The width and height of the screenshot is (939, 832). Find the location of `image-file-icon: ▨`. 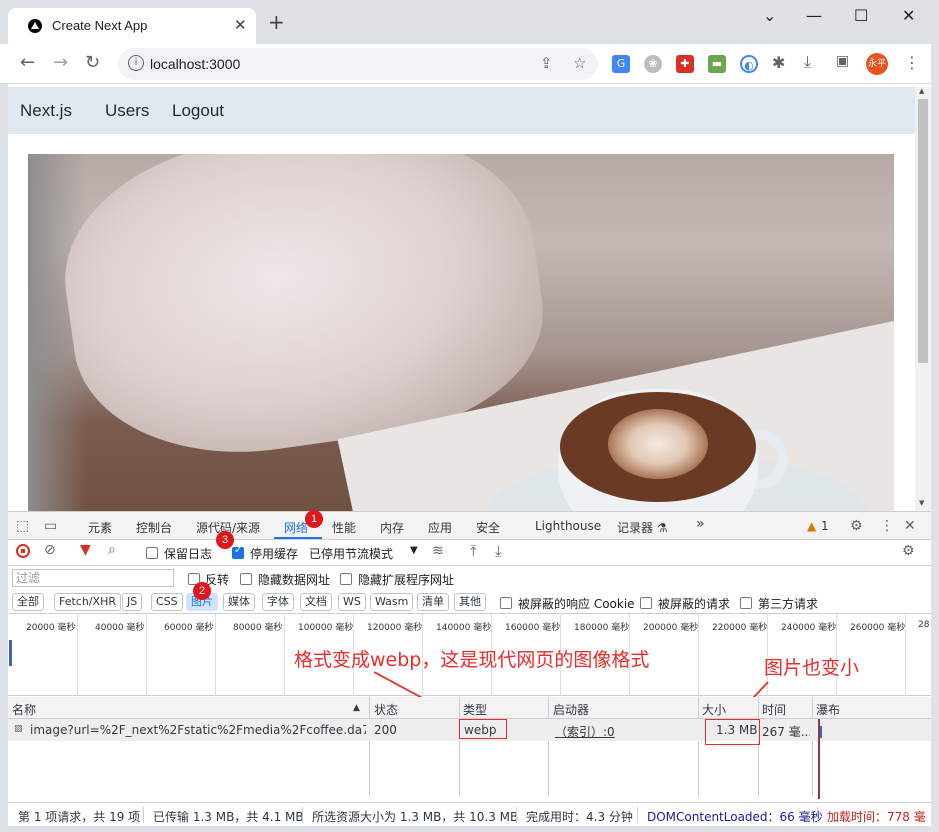

image-file-icon: ▨ is located at coordinates (18, 729).